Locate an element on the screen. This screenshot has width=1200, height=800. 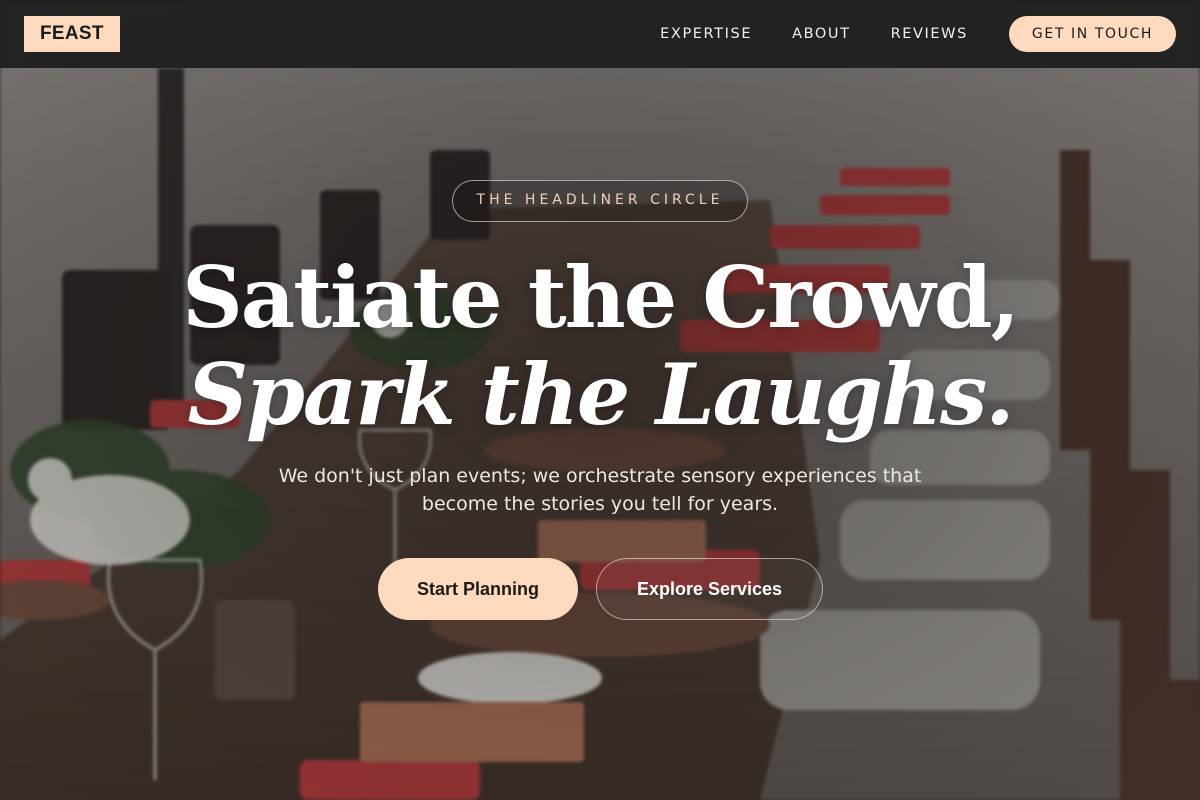
explore-services-button: Explore Services is located at coordinates (709, 589).